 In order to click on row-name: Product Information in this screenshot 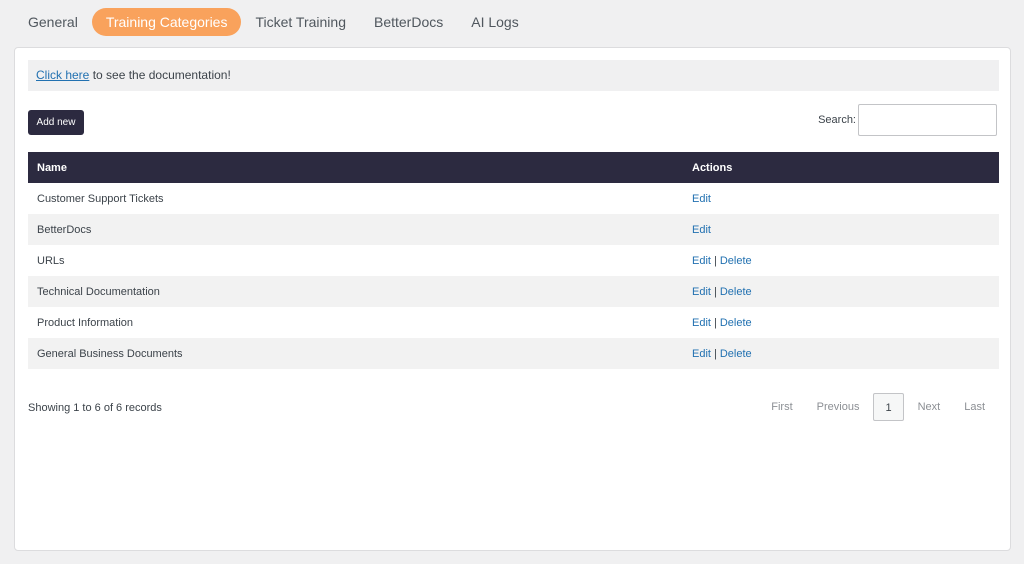, I will do `click(85, 322)`.